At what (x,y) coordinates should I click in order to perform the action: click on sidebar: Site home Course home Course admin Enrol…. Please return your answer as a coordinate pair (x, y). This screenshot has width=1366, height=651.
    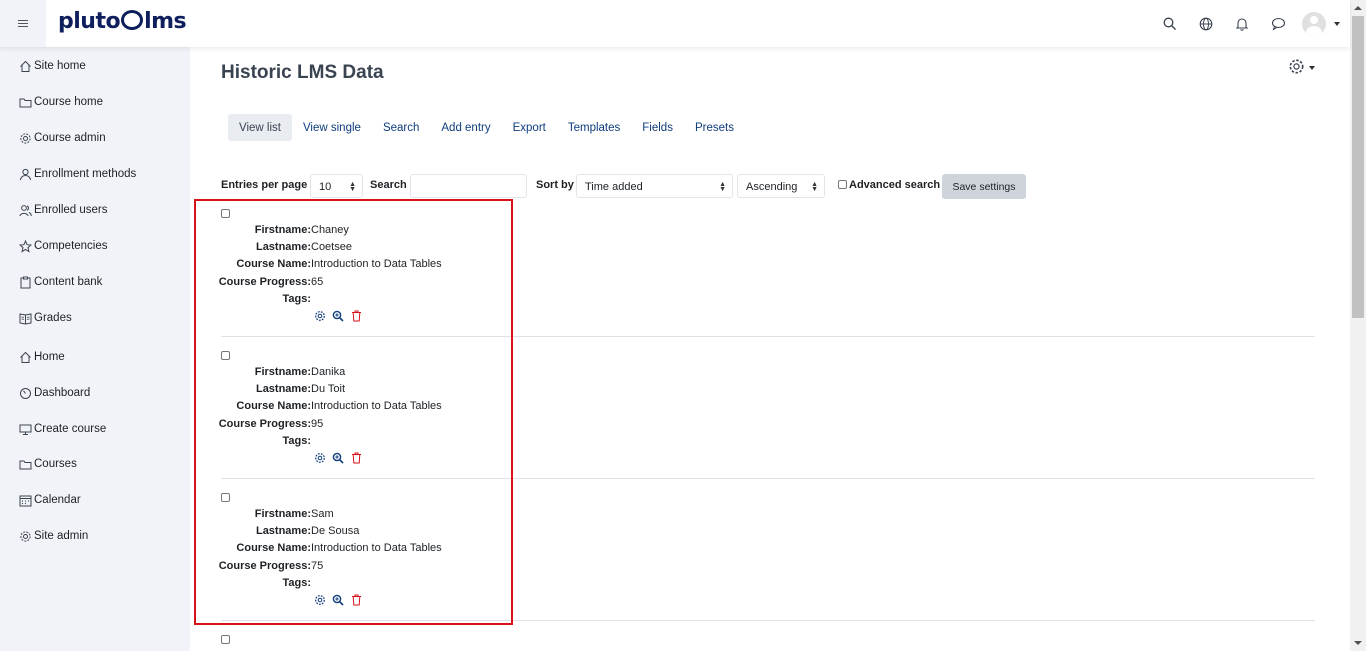
    Looking at the image, I should click on (95, 349).